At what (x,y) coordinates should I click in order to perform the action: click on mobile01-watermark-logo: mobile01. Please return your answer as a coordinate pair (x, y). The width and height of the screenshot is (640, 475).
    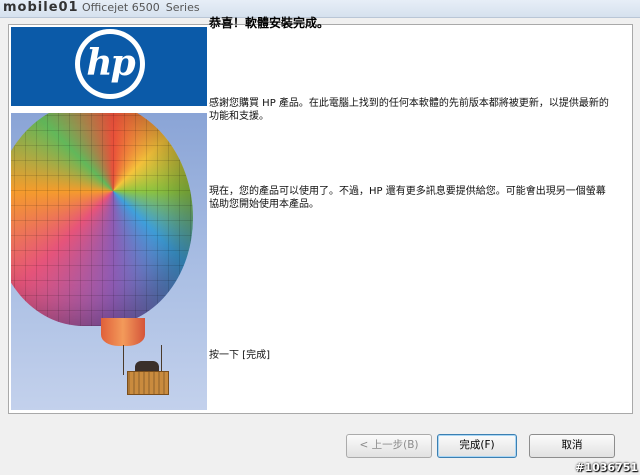
    Looking at the image, I should click on (41, 7).